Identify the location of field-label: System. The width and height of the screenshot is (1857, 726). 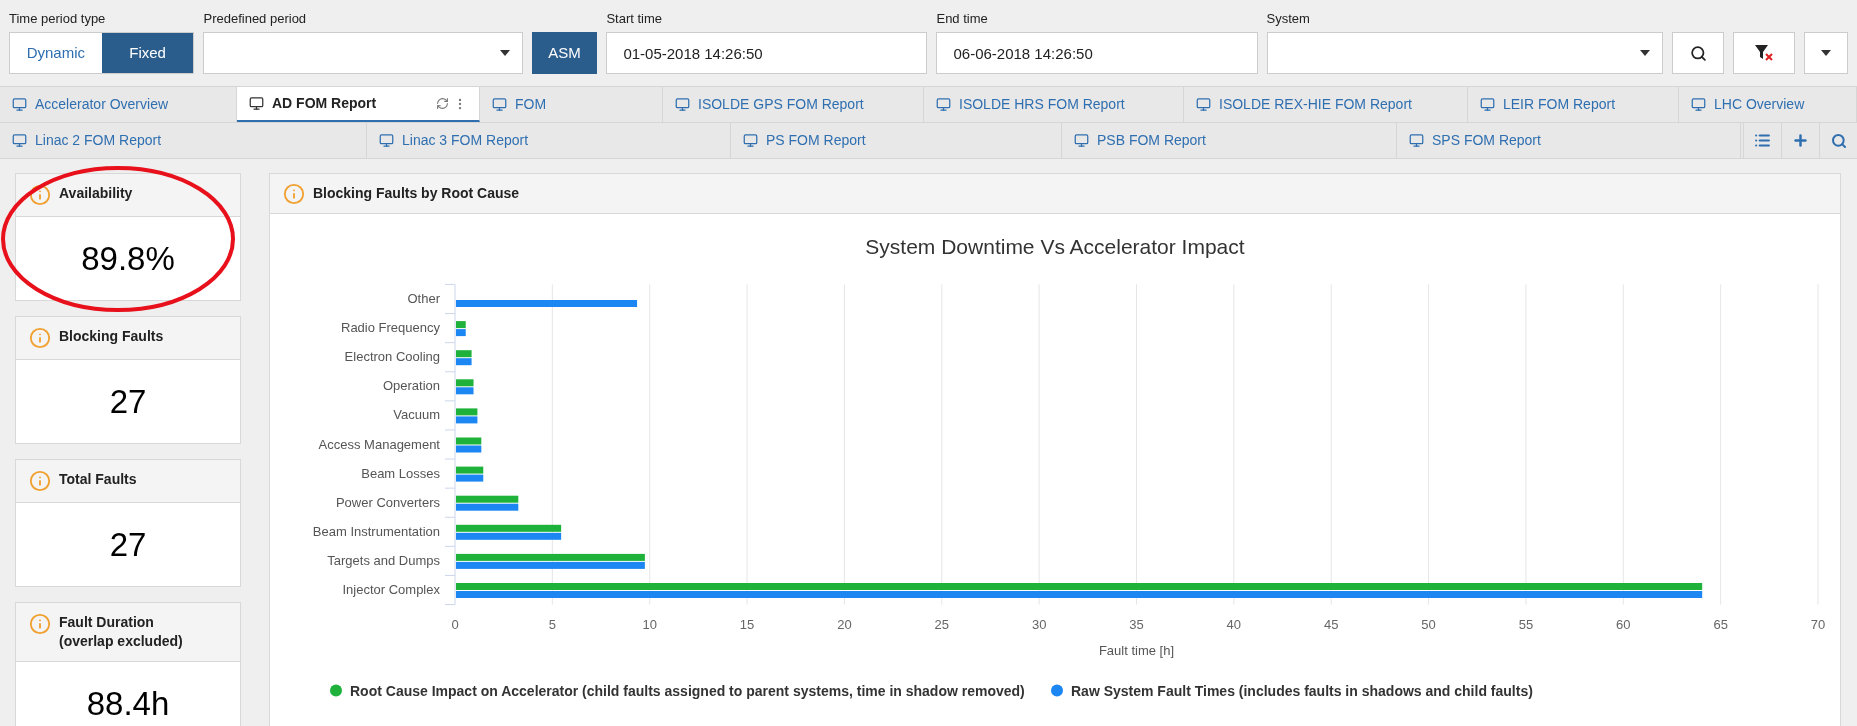
(1288, 19).